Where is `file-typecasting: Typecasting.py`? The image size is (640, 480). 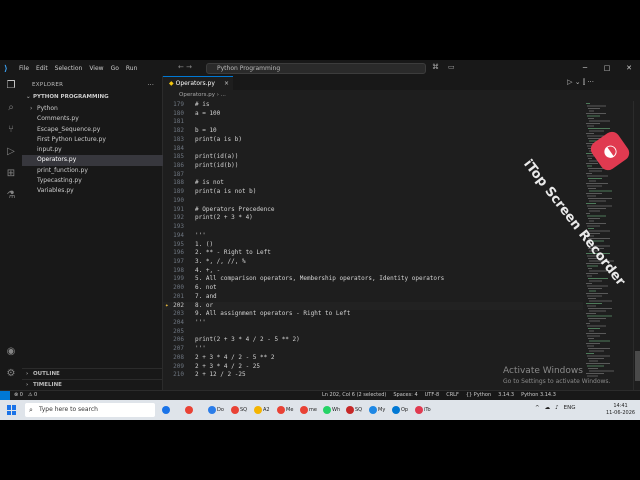 file-typecasting: Typecasting.py is located at coordinates (92, 181).